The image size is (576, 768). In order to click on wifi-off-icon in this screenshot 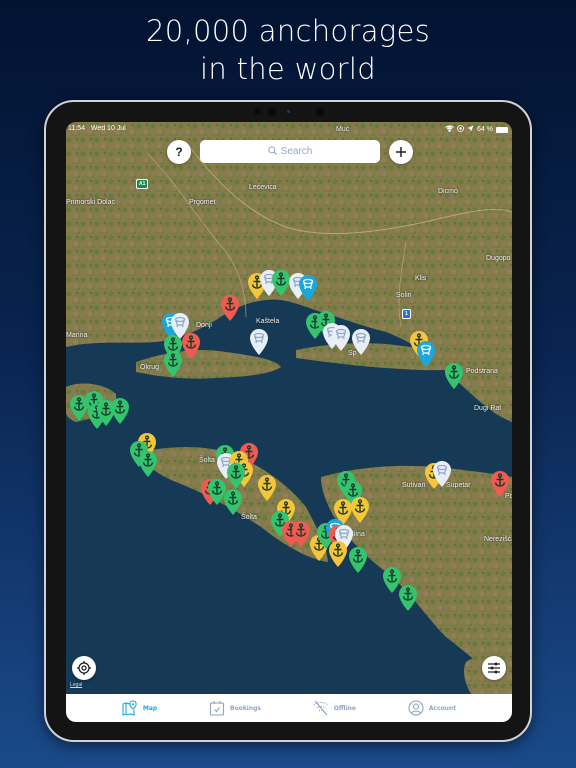, I will do `click(321, 708)`.